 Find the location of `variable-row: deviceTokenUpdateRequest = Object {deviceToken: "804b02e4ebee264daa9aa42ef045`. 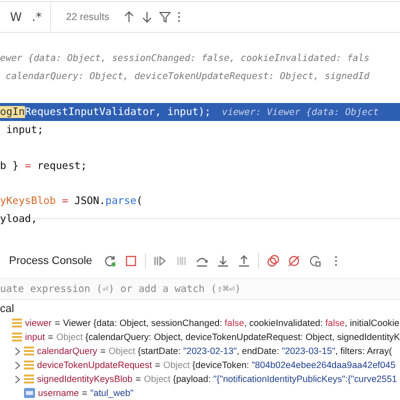

variable-row: deviceTokenUpdateRequest = Object {deviceToken: "804b02e4ebee264daa9aa42ef045 is located at coordinates (200, 365).